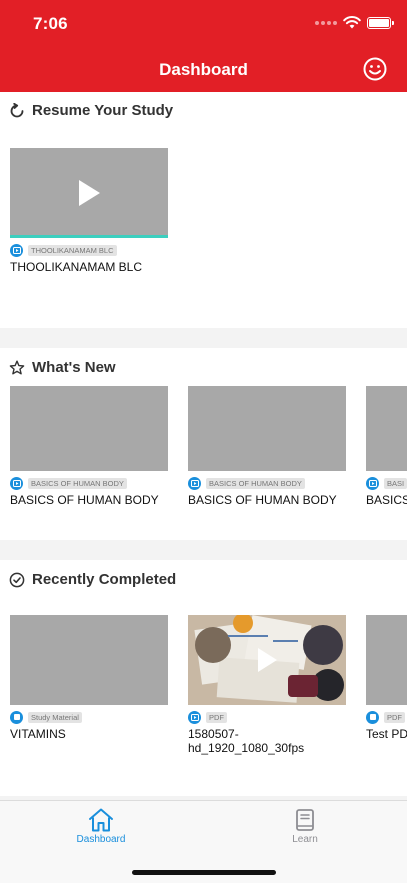  What do you see at coordinates (17, 109) in the screenshot?
I see `refresh-icon` at bounding box center [17, 109].